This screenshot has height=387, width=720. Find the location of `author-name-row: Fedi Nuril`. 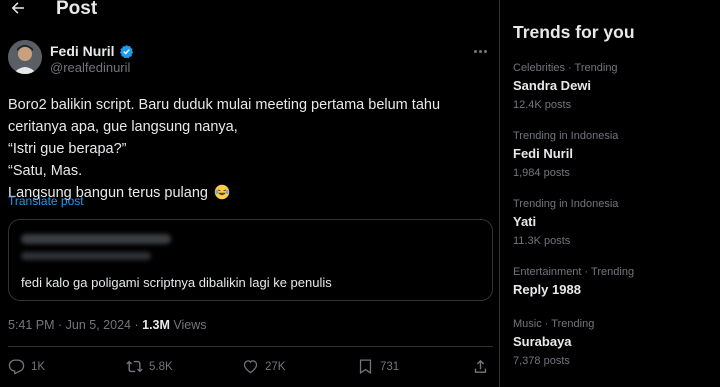

author-name-row: Fedi Nuril is located at coordinates (92, 51).